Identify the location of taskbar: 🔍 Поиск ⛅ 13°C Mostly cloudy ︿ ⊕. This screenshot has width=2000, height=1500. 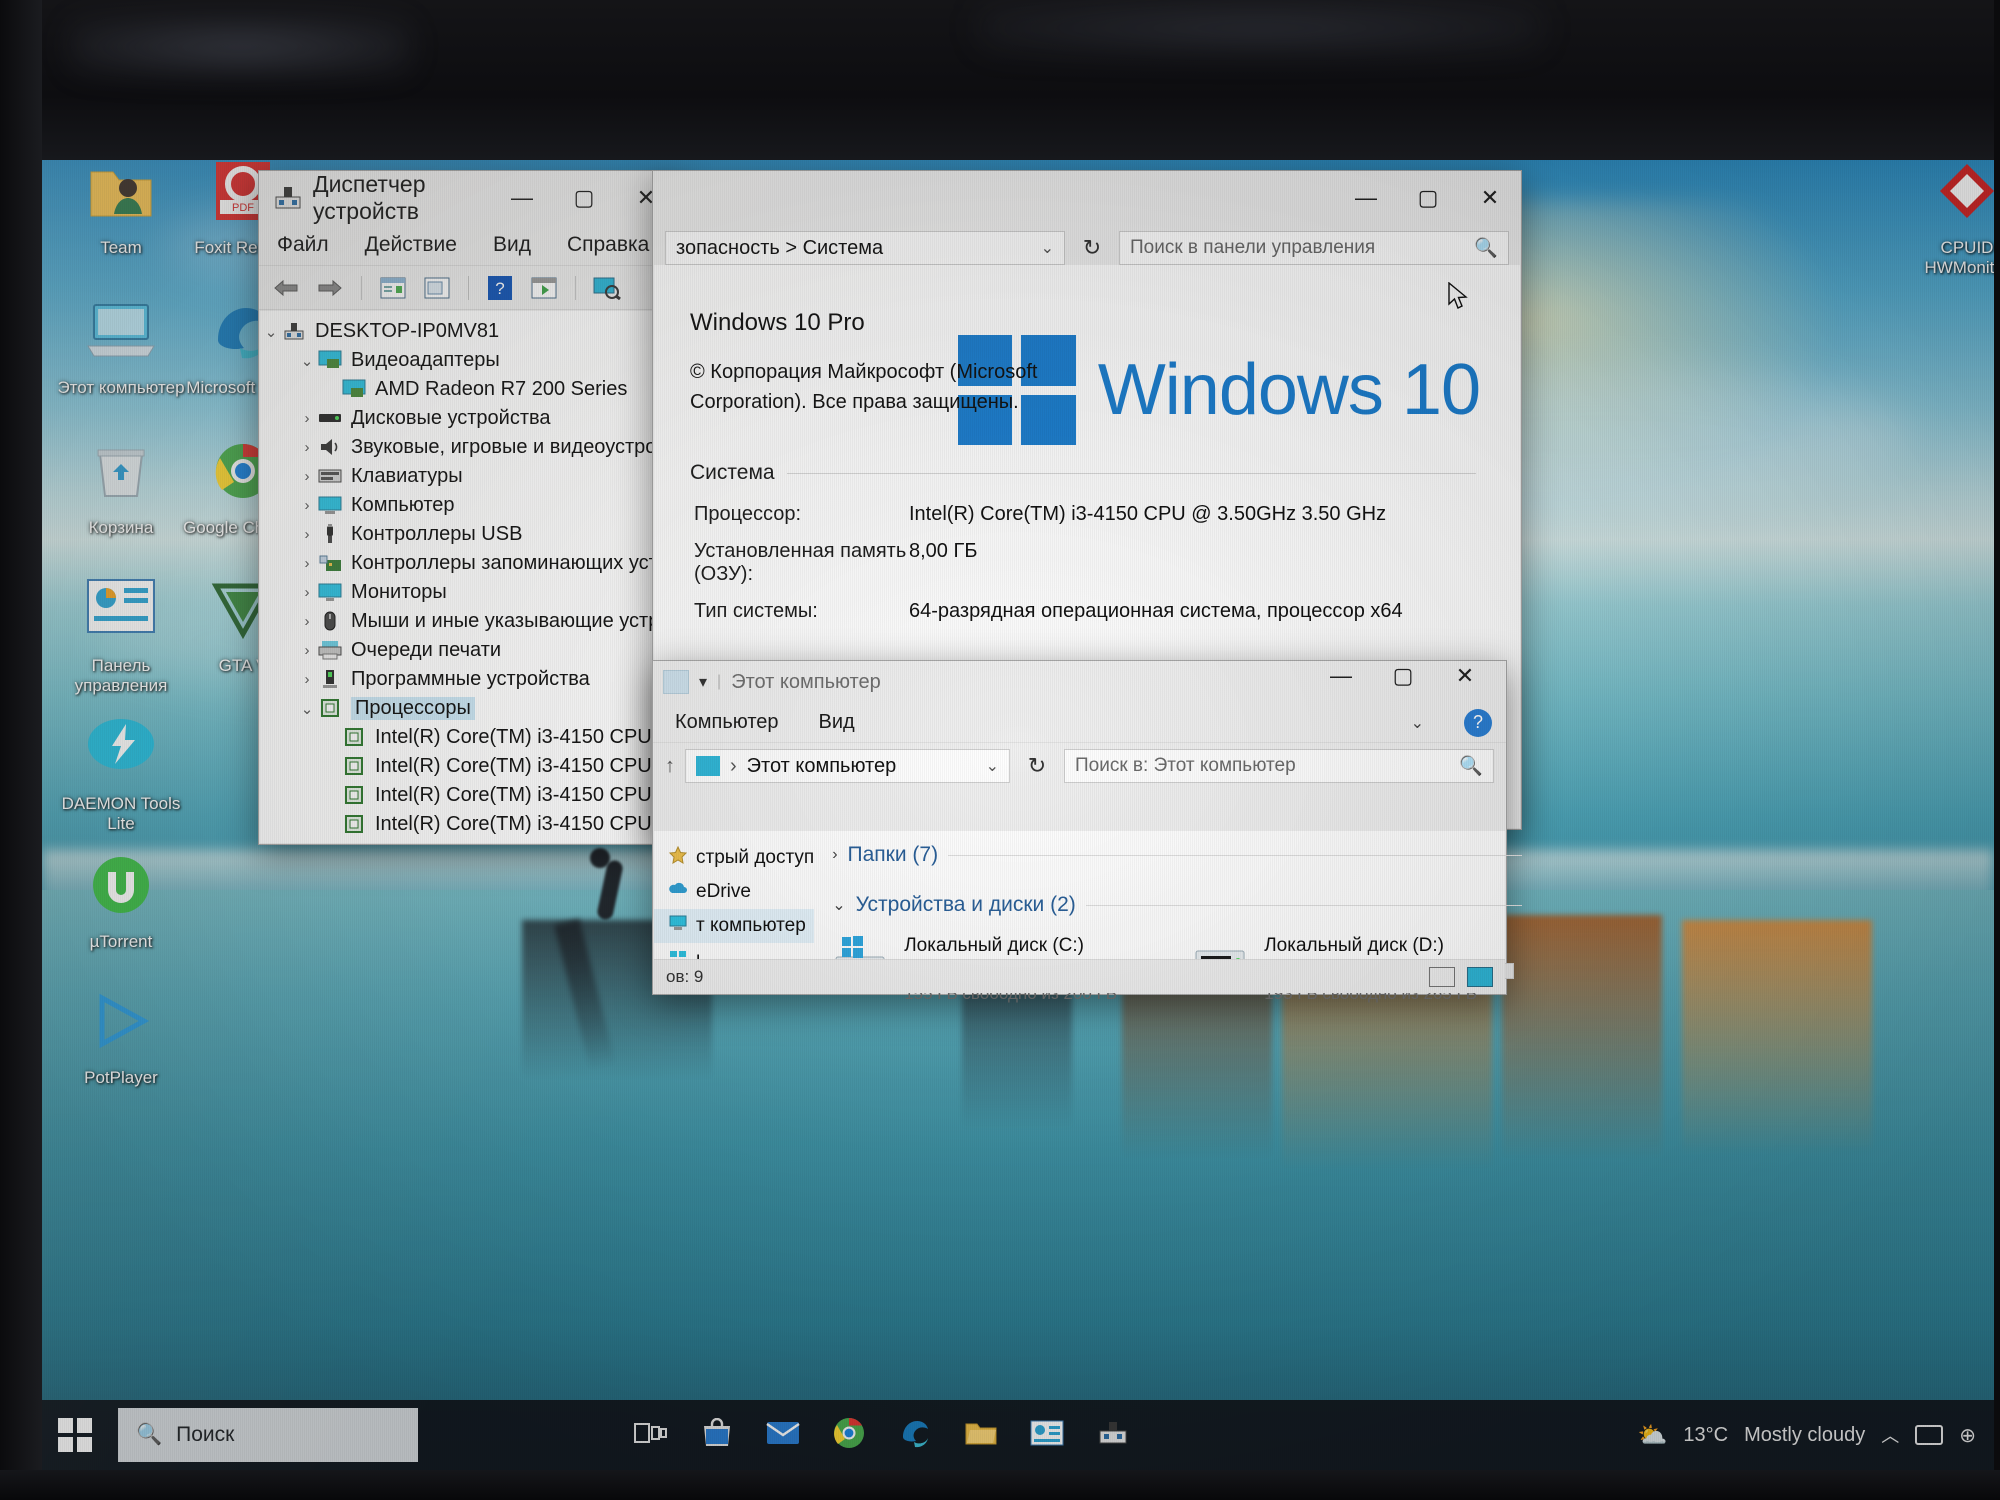
(1018, 1435).